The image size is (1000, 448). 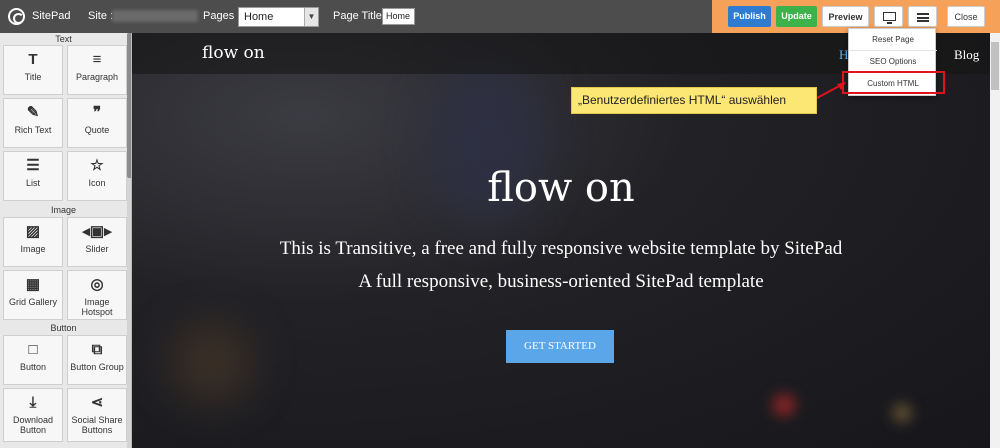 What do you see at coordinates (212, 363) in the screenshot?
I see `background-blur` at bounding box center [212, 363].